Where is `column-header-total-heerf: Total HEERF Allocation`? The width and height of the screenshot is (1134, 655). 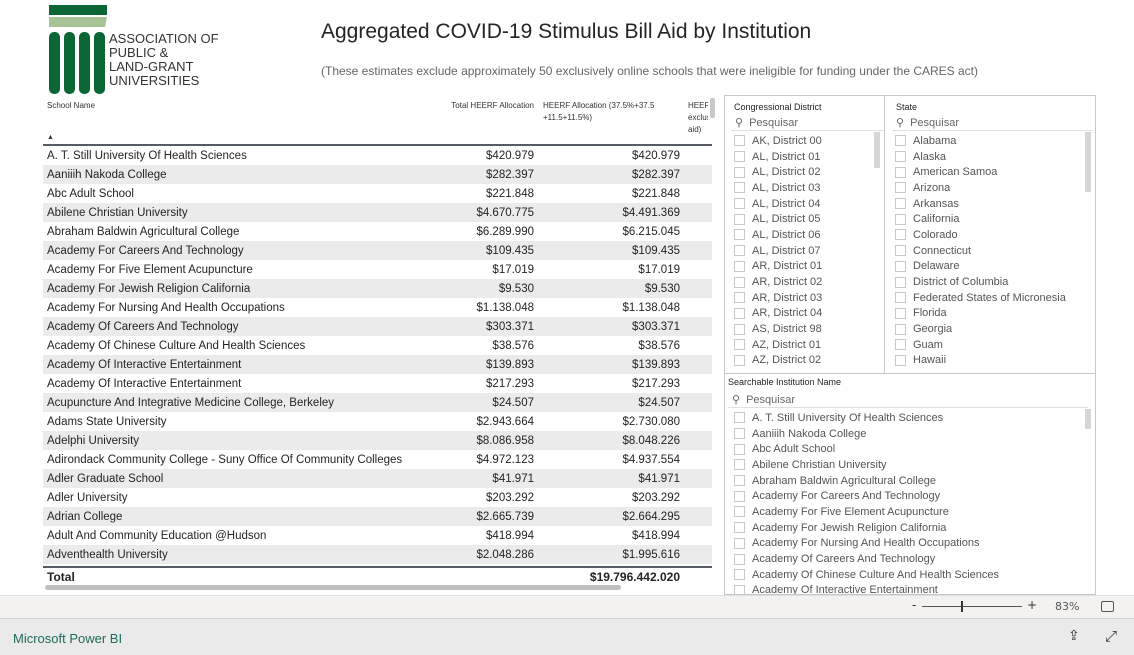
column-header-total-heerf: Total HEERF Allocation is located at coordinates (489, 106).